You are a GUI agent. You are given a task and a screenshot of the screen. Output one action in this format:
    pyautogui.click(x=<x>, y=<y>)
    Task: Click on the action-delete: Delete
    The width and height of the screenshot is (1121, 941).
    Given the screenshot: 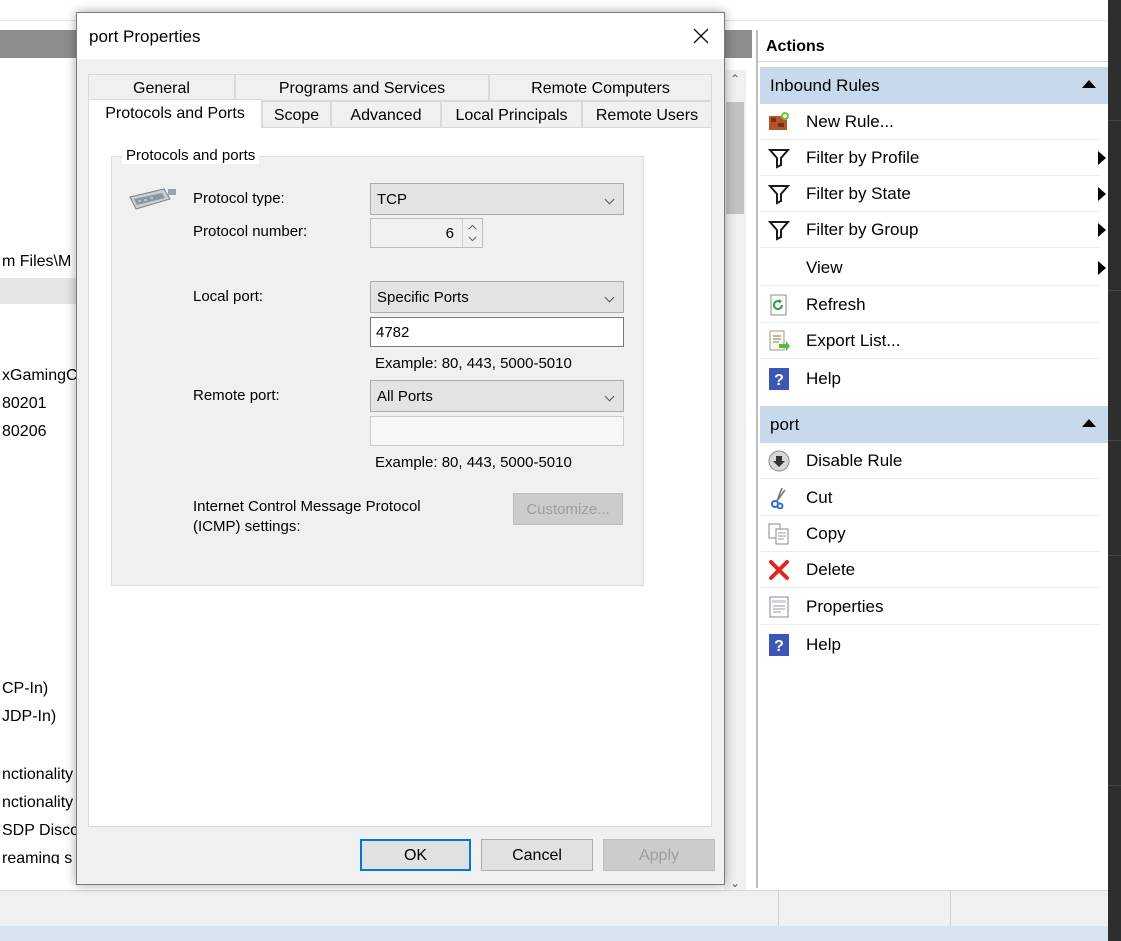 What is the action you would take?
    pyautogui.click(x=930, y=570)
    